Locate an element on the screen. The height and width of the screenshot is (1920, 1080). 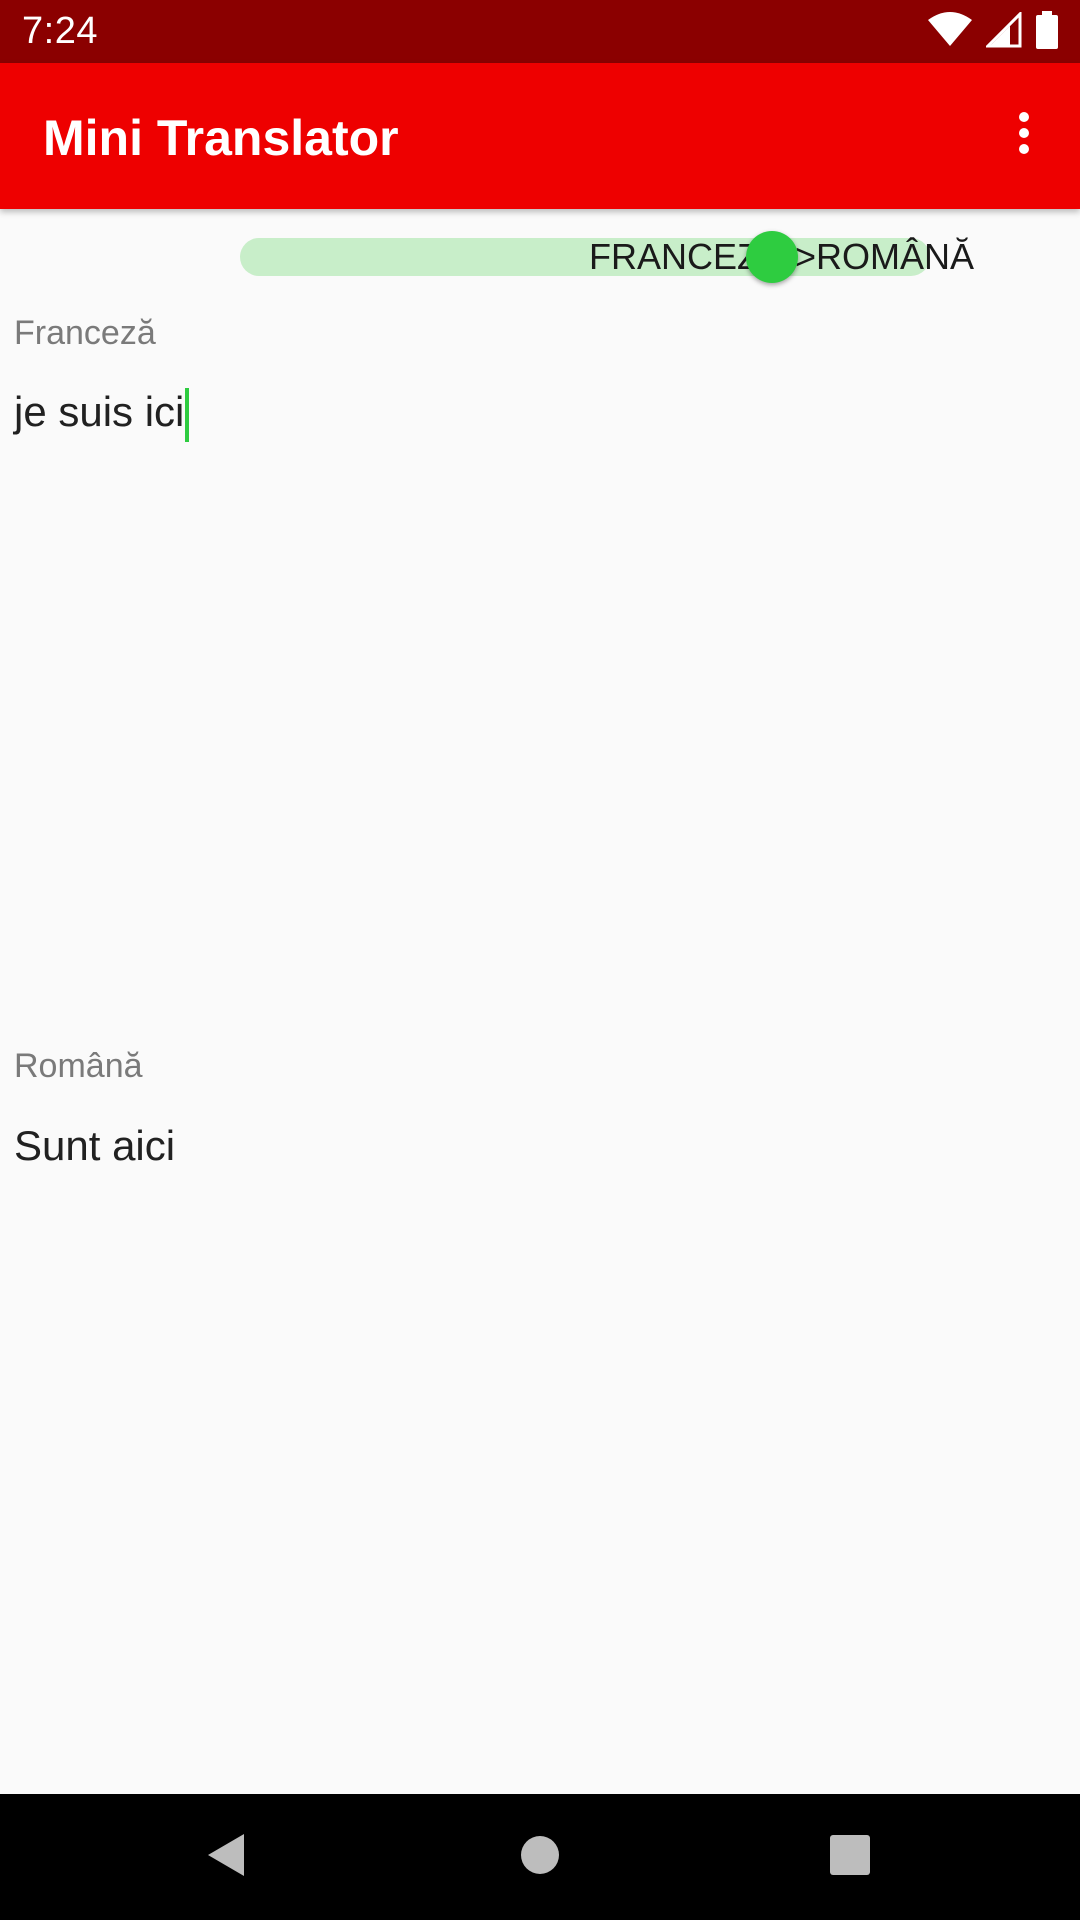
nav-back-button is located at coordinates (226, 1857).